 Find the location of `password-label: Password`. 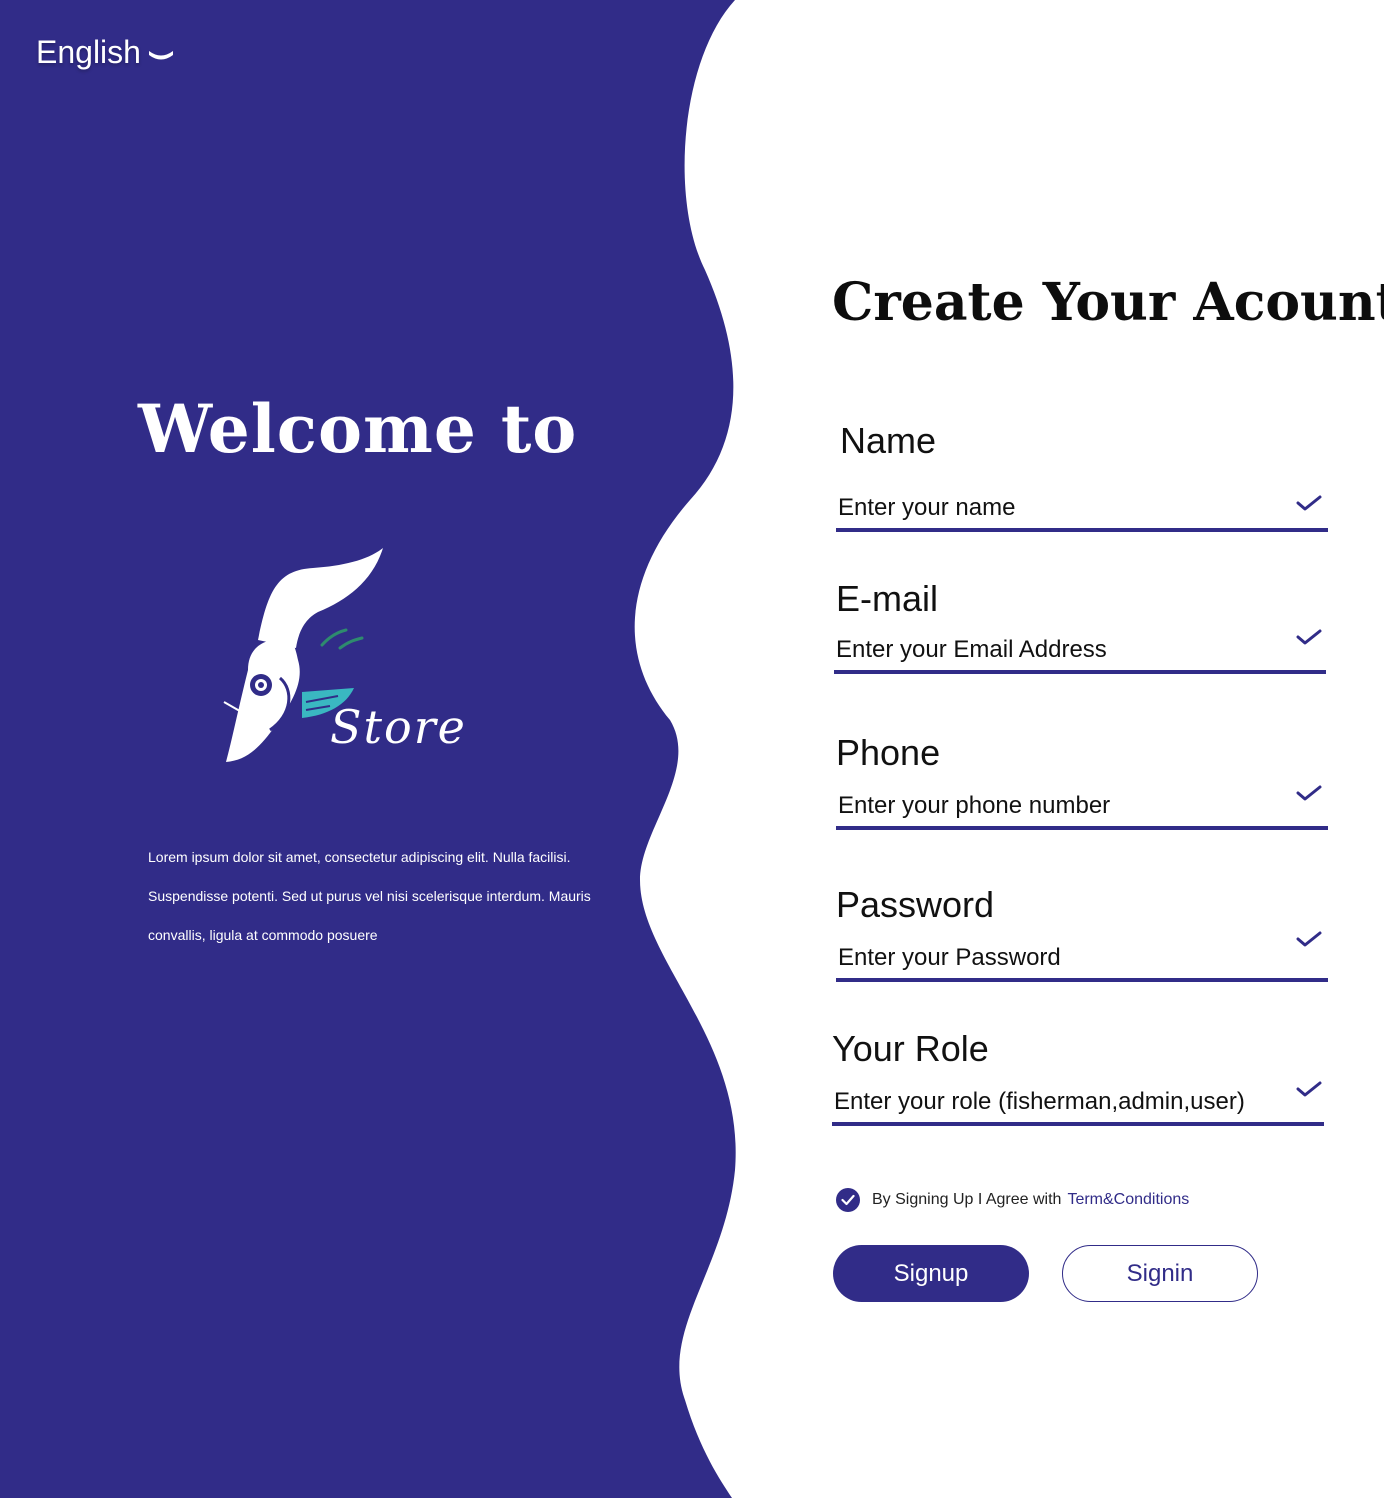

password-label: Password is located at coordinates (915, 904).